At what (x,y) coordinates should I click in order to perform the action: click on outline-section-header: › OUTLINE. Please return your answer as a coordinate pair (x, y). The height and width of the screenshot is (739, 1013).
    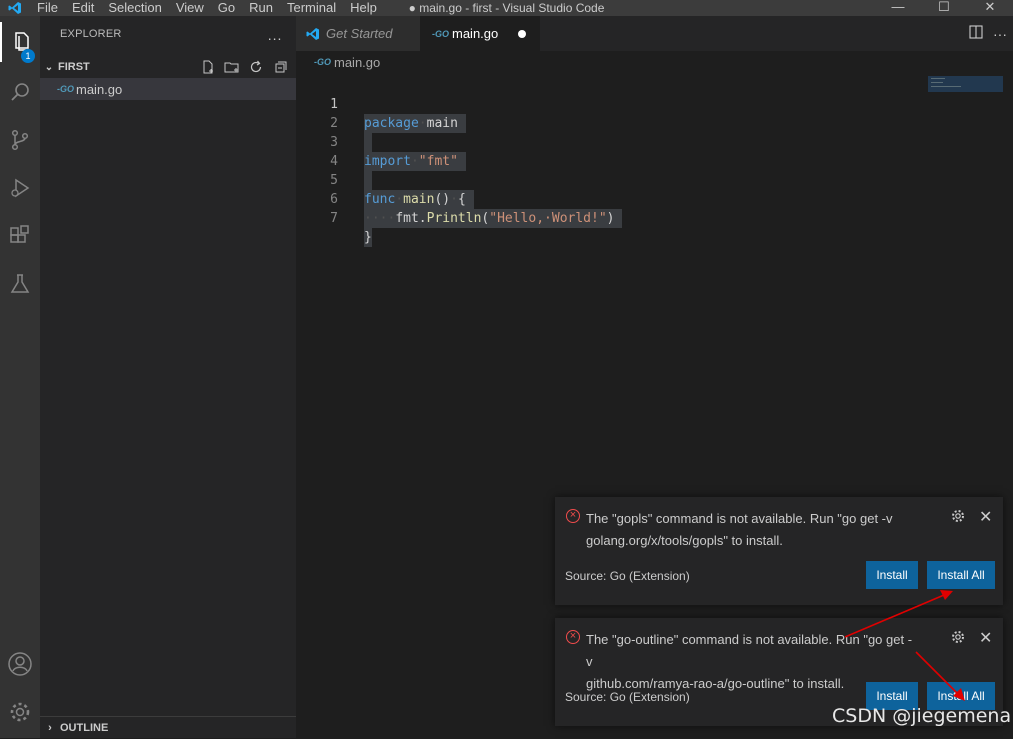
    Looking at the image, I should click on (168, 727).